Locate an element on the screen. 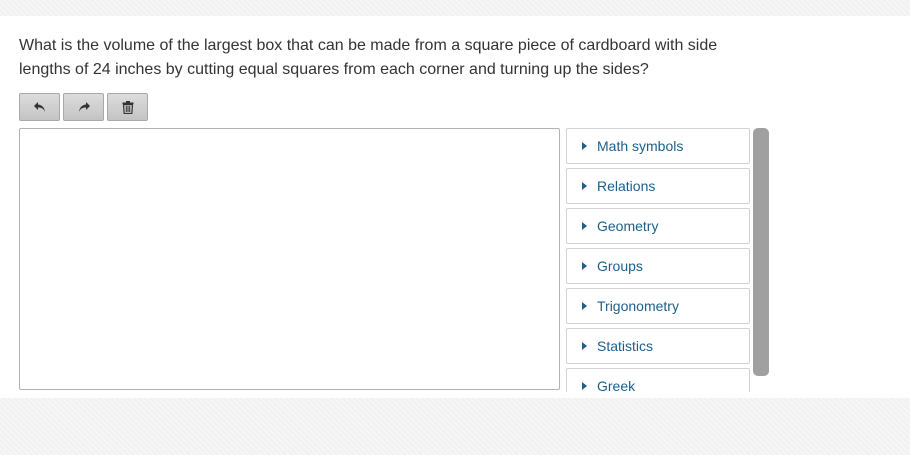  palette-scrollbar is located at coordinates (761, 252).